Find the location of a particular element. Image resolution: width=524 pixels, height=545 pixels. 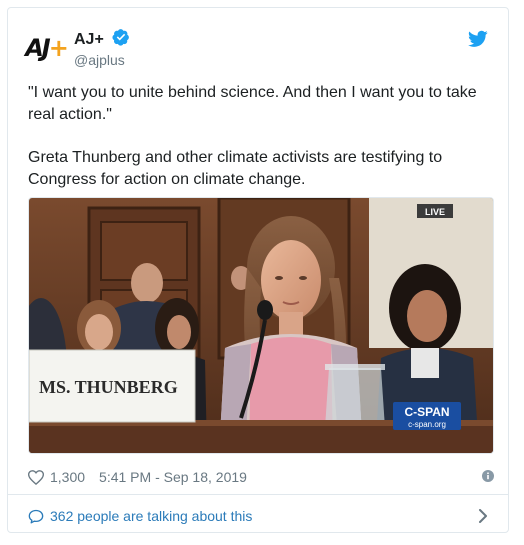

avatar: AJ+ is located at coordinates (47, 48).